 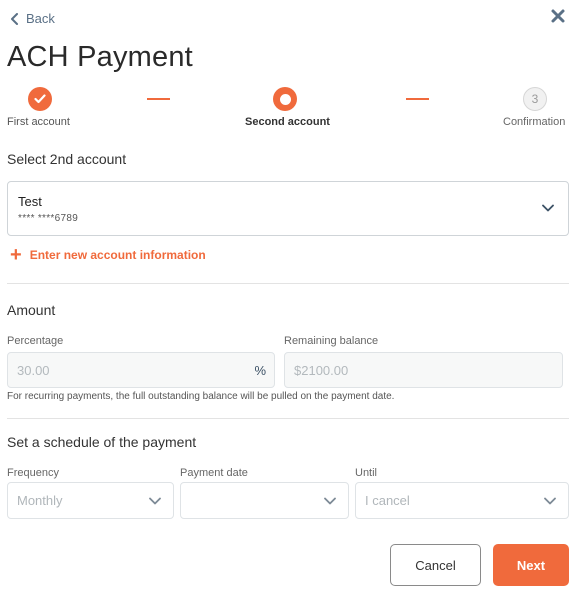 I want to click on check-icon, so click(x=40, y=99).